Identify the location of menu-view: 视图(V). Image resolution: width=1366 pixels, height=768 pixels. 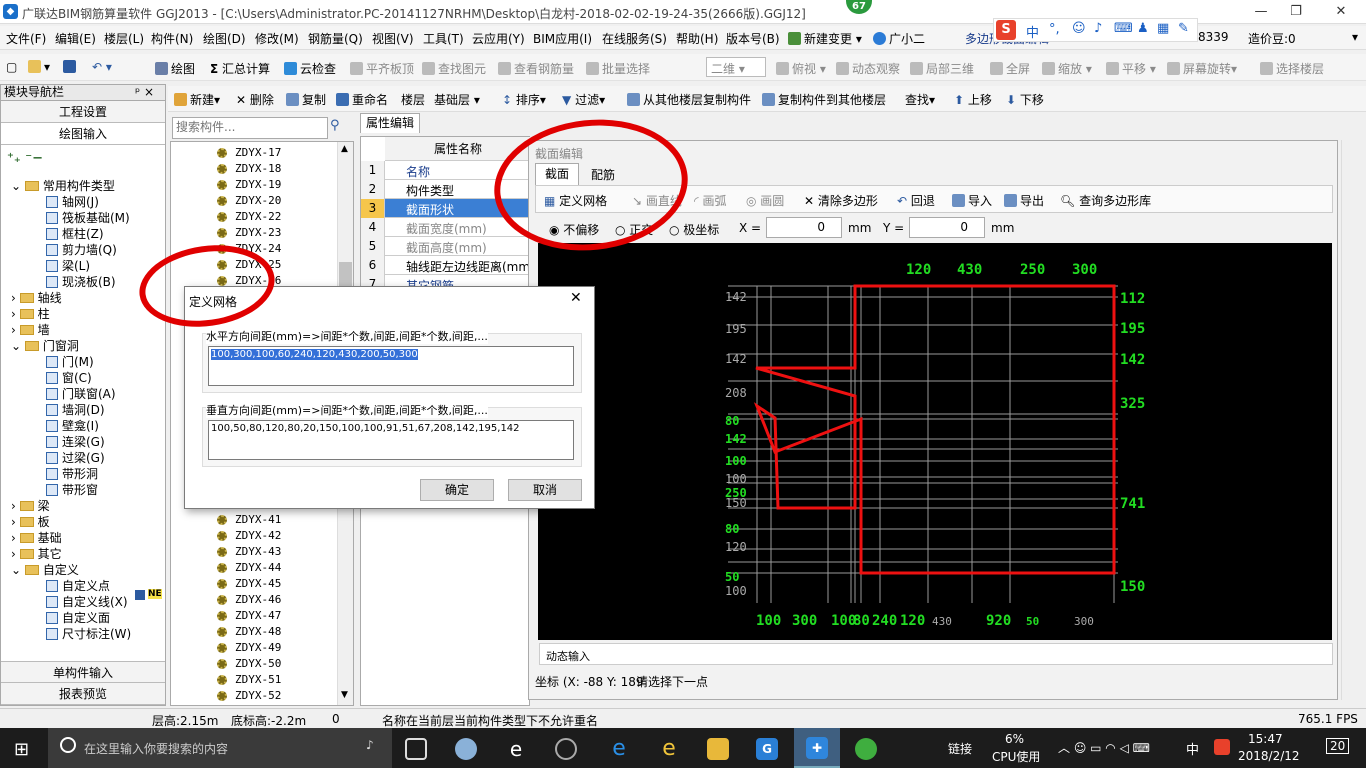
(393, 38).